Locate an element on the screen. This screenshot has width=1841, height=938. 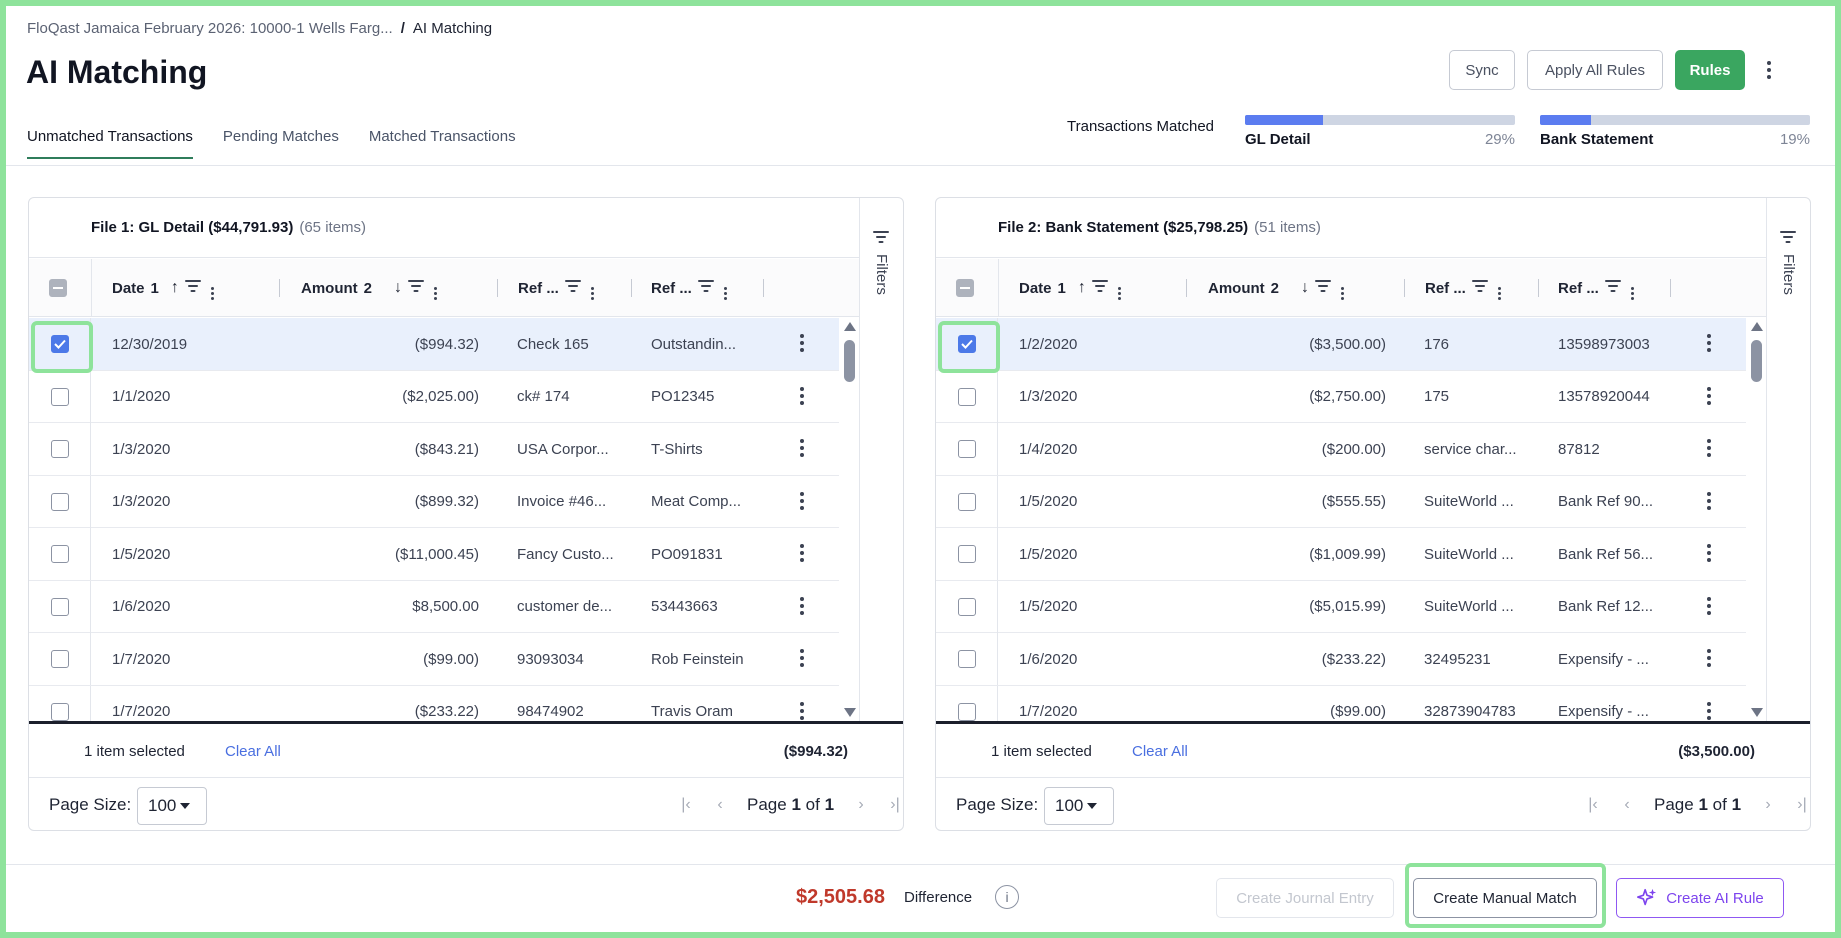
last-page-icon: ›| is located at coordinates (1797, 805).